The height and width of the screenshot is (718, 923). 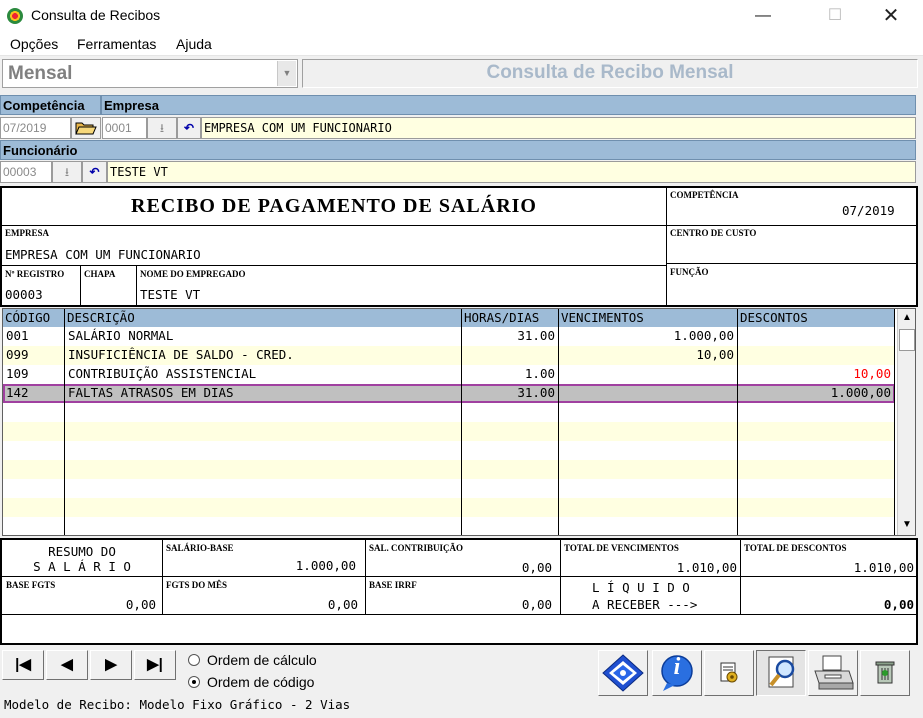 What do you see at coordinates (34, 44) in the screenshot?
I see `menu-opcoes: Opções` at bounding box center [34, 44].